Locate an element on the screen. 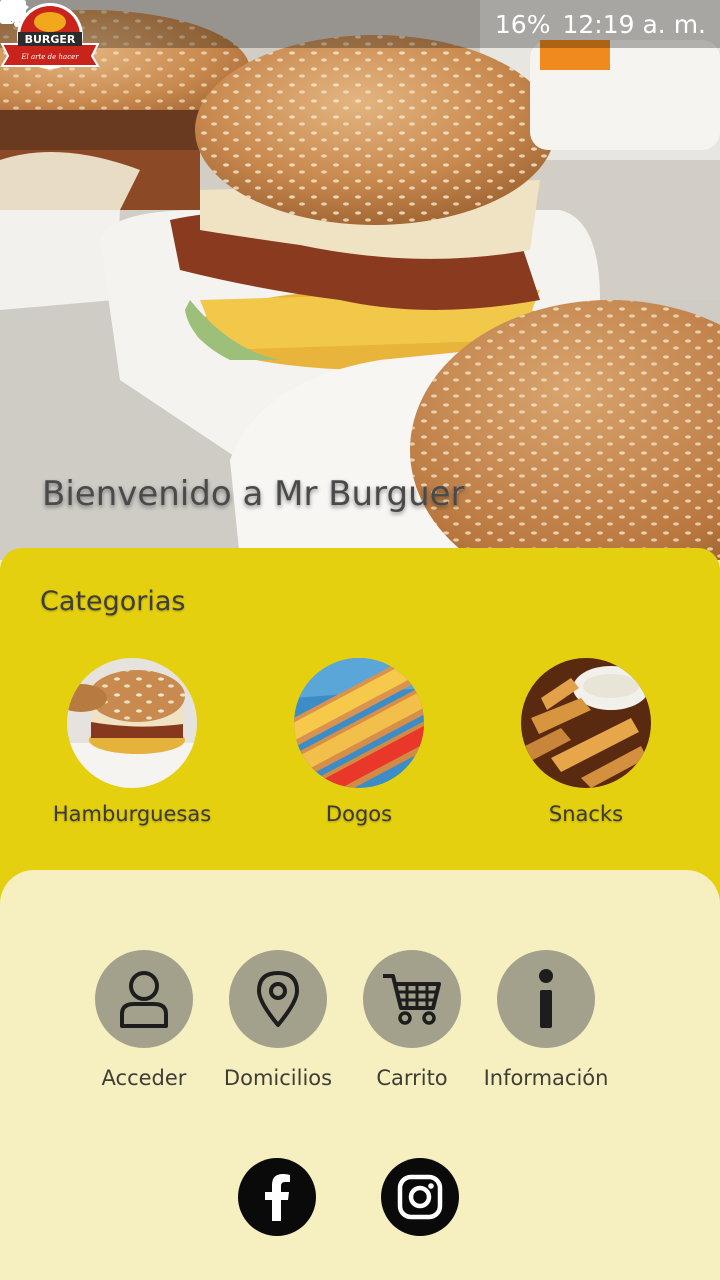  instagram-button is located at coordinates (420, 1197).